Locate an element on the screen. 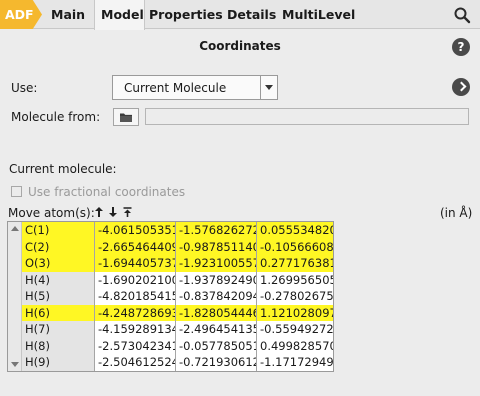 This screenshot has width=480, height=396. help-icon: ? is located at coordinates (461, 47).